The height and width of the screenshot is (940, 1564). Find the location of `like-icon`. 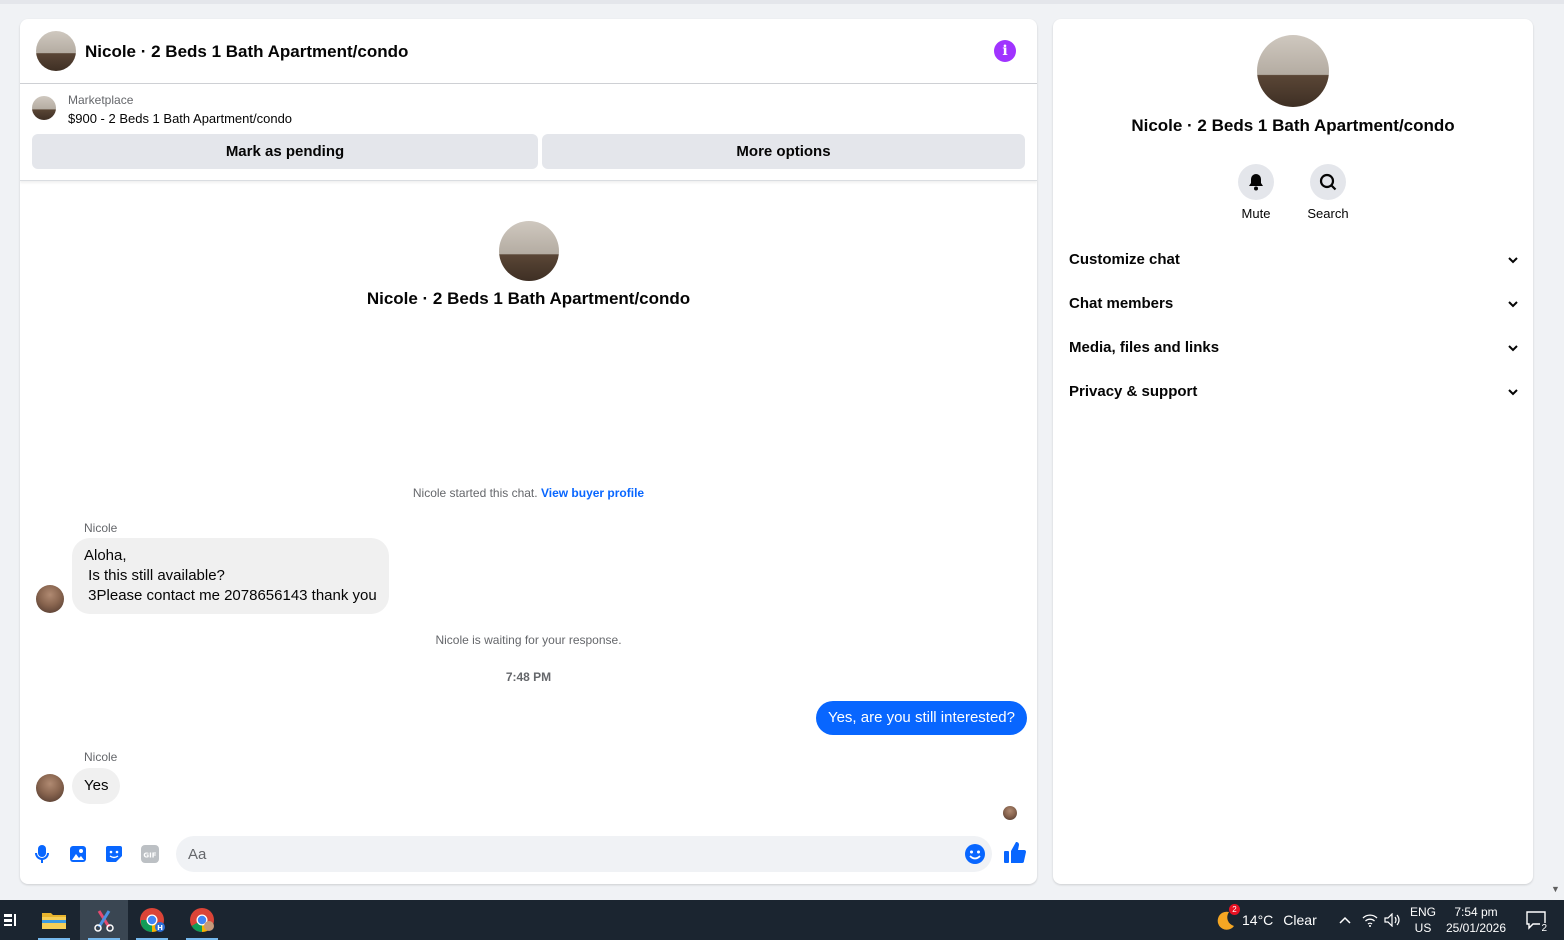

like-icon is located at coordinates (1015, 853).